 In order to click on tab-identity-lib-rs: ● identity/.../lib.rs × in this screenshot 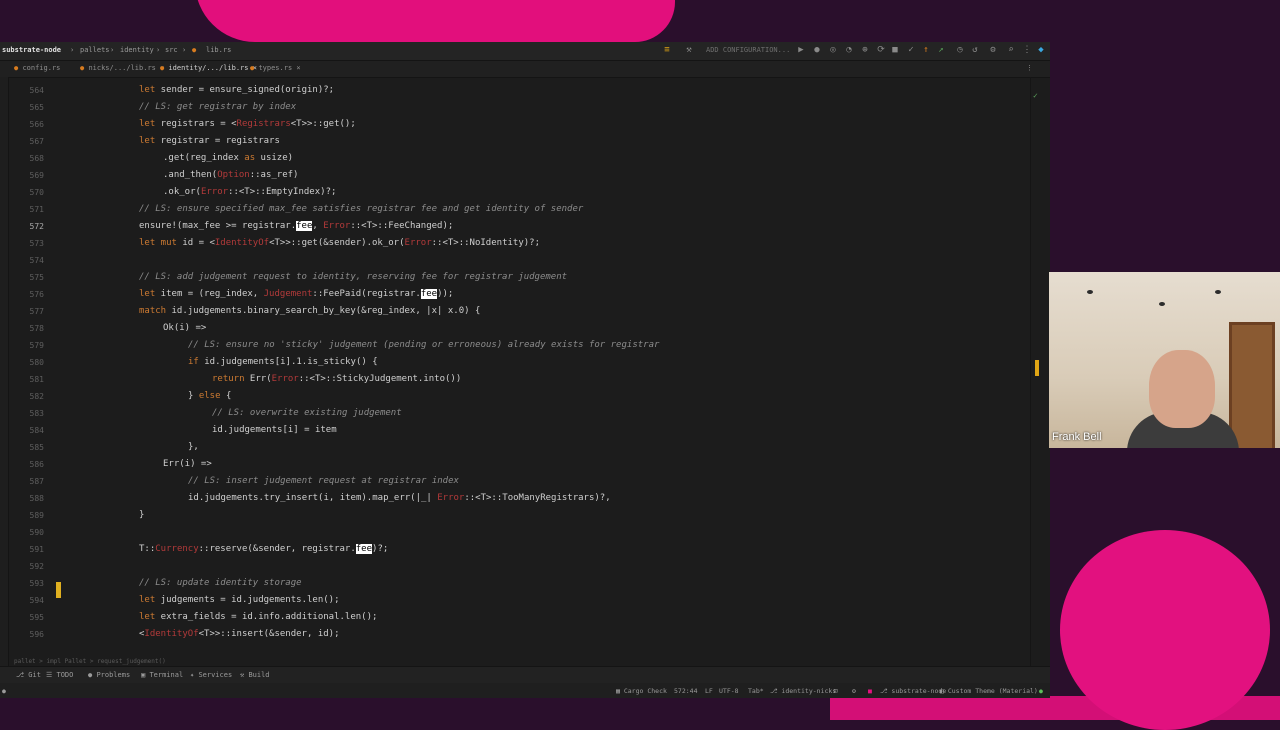, I will do `click(208, 68)`.